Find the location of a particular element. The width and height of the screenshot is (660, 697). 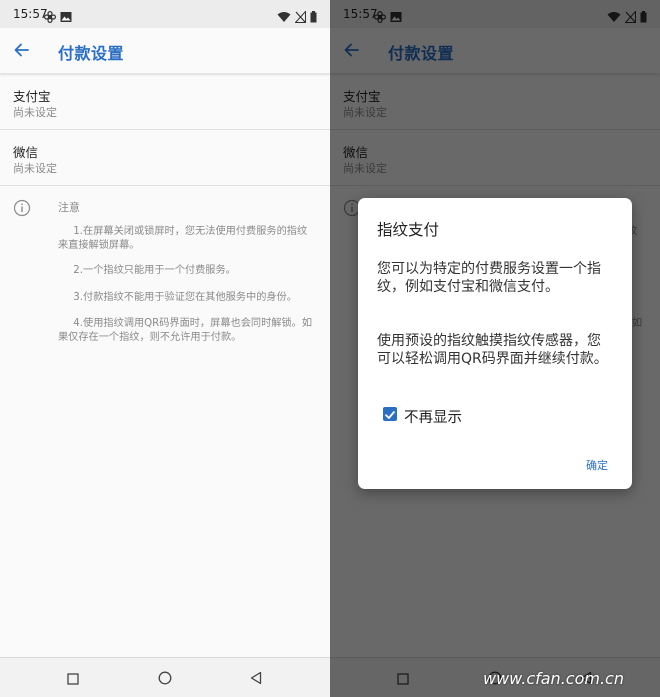

recents-square-icon is located at coordinates (73, 679).